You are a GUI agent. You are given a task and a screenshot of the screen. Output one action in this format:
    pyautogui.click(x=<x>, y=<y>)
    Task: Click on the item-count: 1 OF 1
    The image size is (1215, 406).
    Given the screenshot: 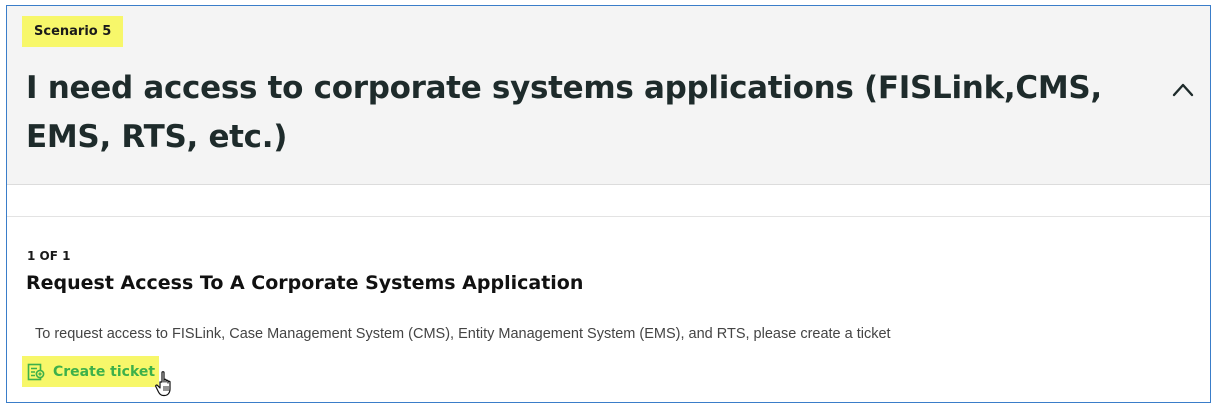 What is the action you would take?
    pyautogui.click(x=49, y=256)
    